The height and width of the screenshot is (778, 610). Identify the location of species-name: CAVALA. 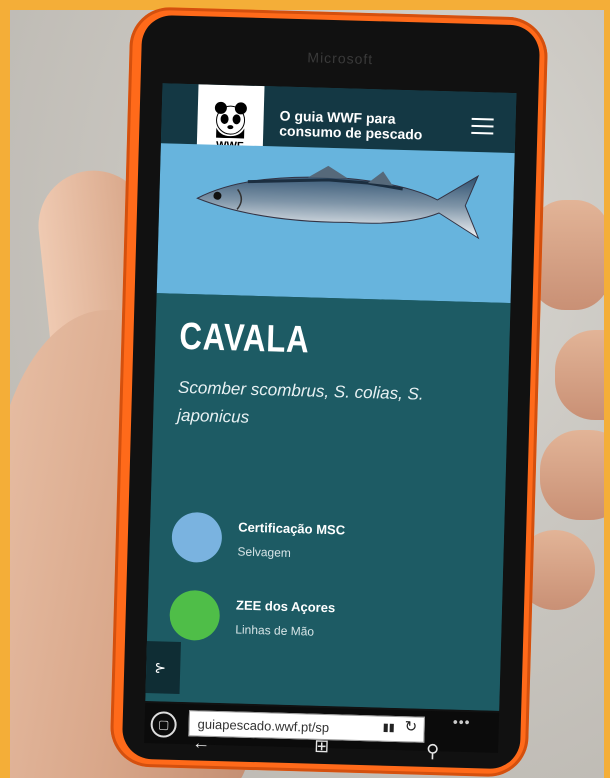
(244, 338).